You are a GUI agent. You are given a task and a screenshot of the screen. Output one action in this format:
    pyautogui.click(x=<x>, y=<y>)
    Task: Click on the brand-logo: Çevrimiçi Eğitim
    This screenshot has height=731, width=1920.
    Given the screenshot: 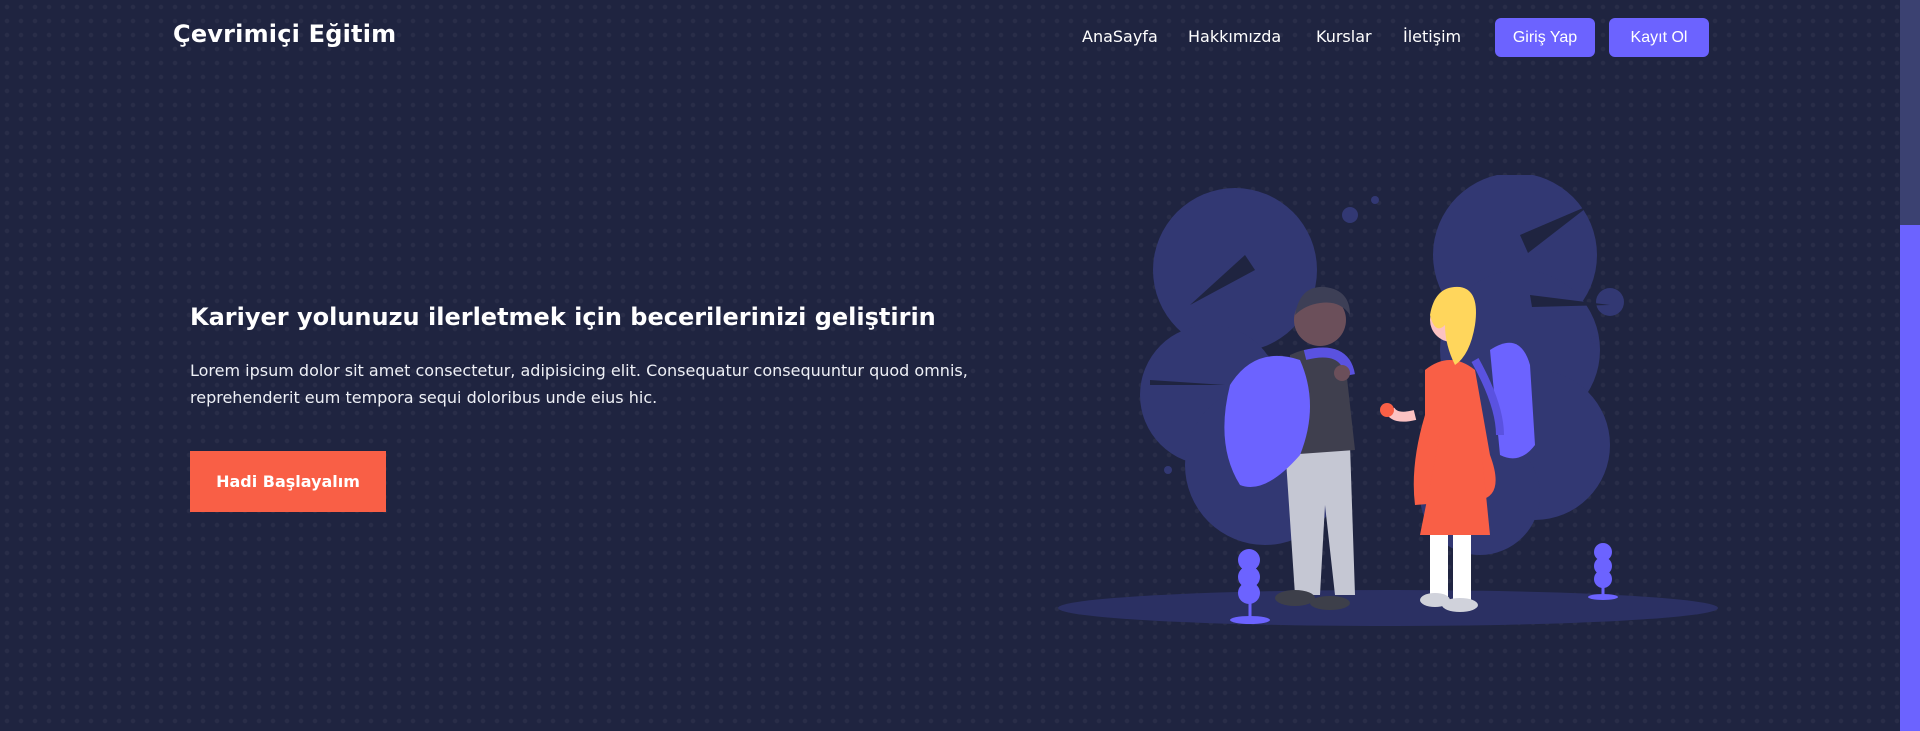 What is the action you would take?
    pyautogui.click(x=284, y=34)
    